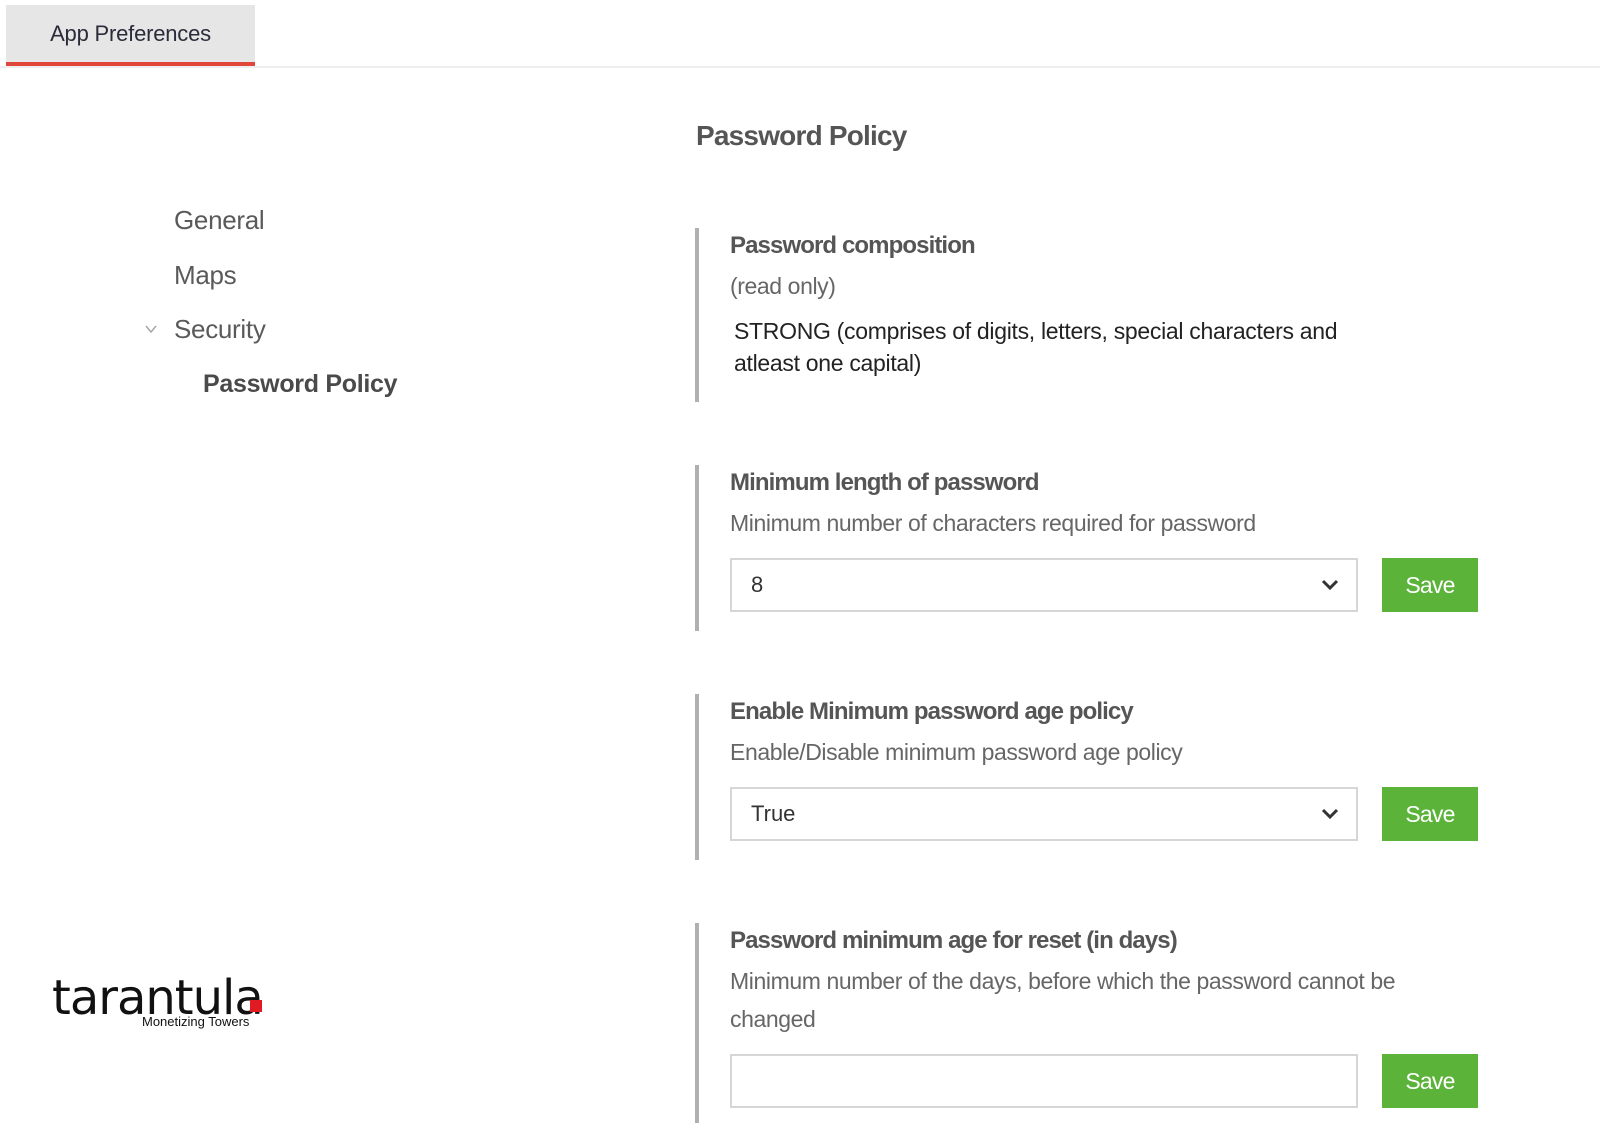 The image size is (1600, 1123). I want to click on section-description: (read only), so click(783, 286).